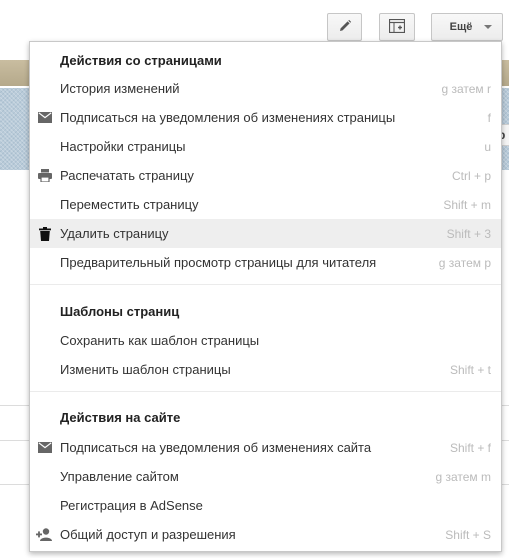 This screenshot has width=509, height=558. Describe the element at coordinates (119, 476) in the screenshot. I see `menu-item-label: Управление сайтом` at that location.